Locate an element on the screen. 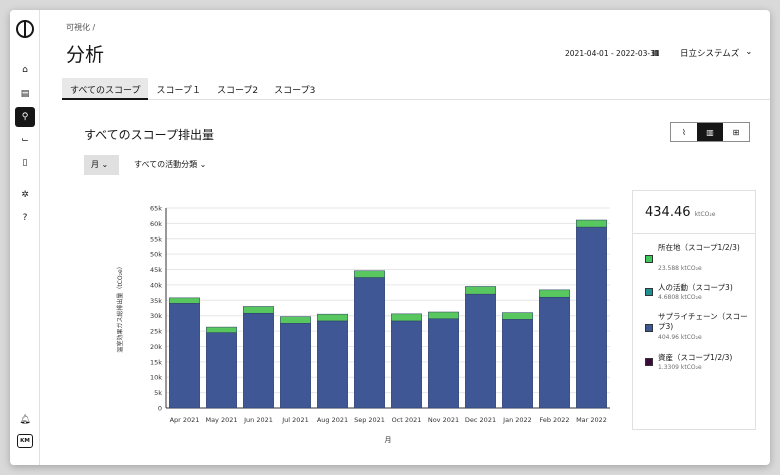  chart-icon: ⌙ is located at coordinates (25, 140).